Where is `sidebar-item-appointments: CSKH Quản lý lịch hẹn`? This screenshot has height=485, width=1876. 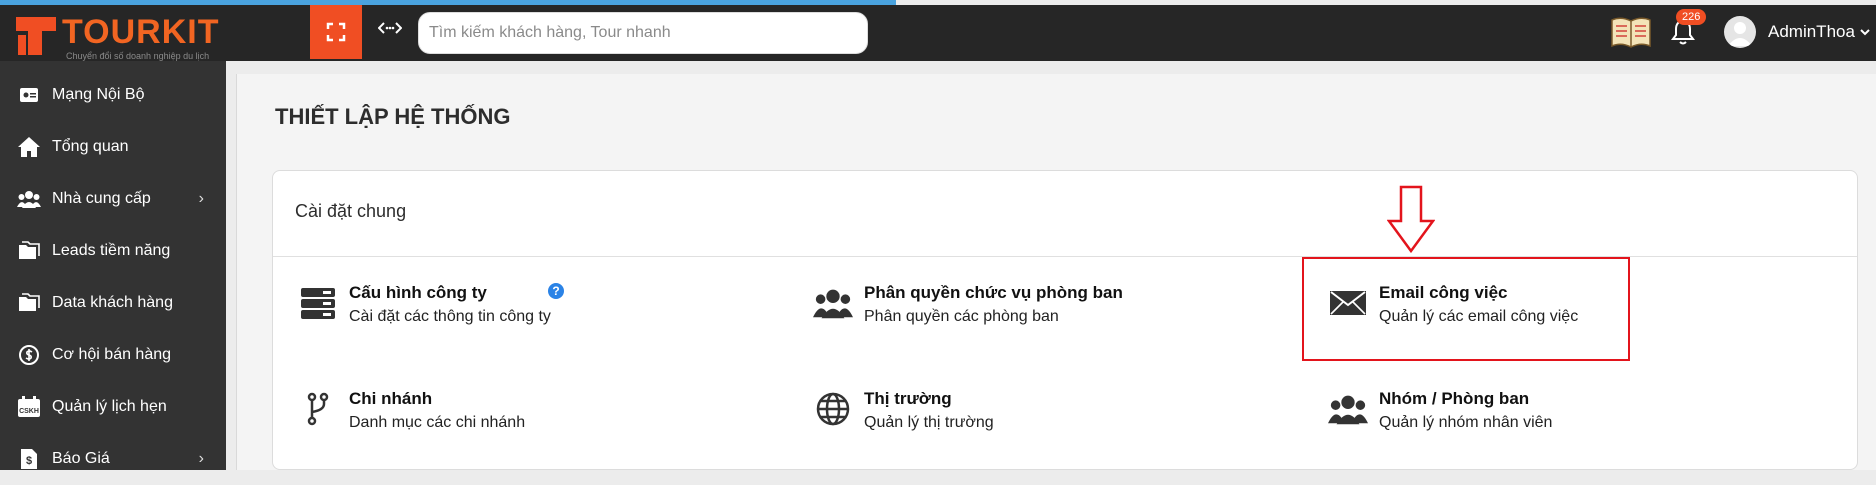 sidebar-item-appointments: CSKH Quản lý lịch hẹn is located at coordinates (113, 407).